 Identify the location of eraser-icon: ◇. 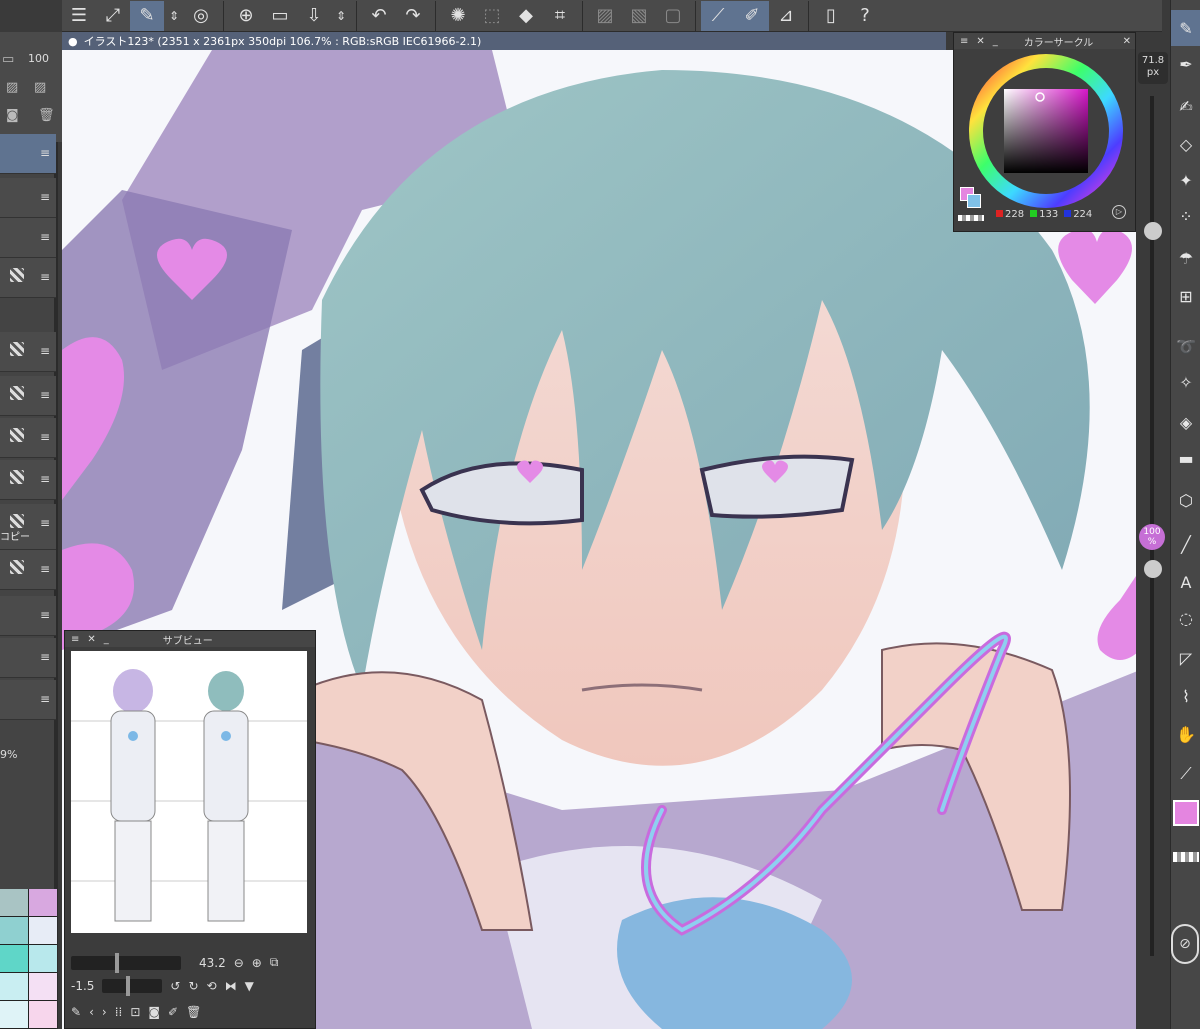
(1185, 144).